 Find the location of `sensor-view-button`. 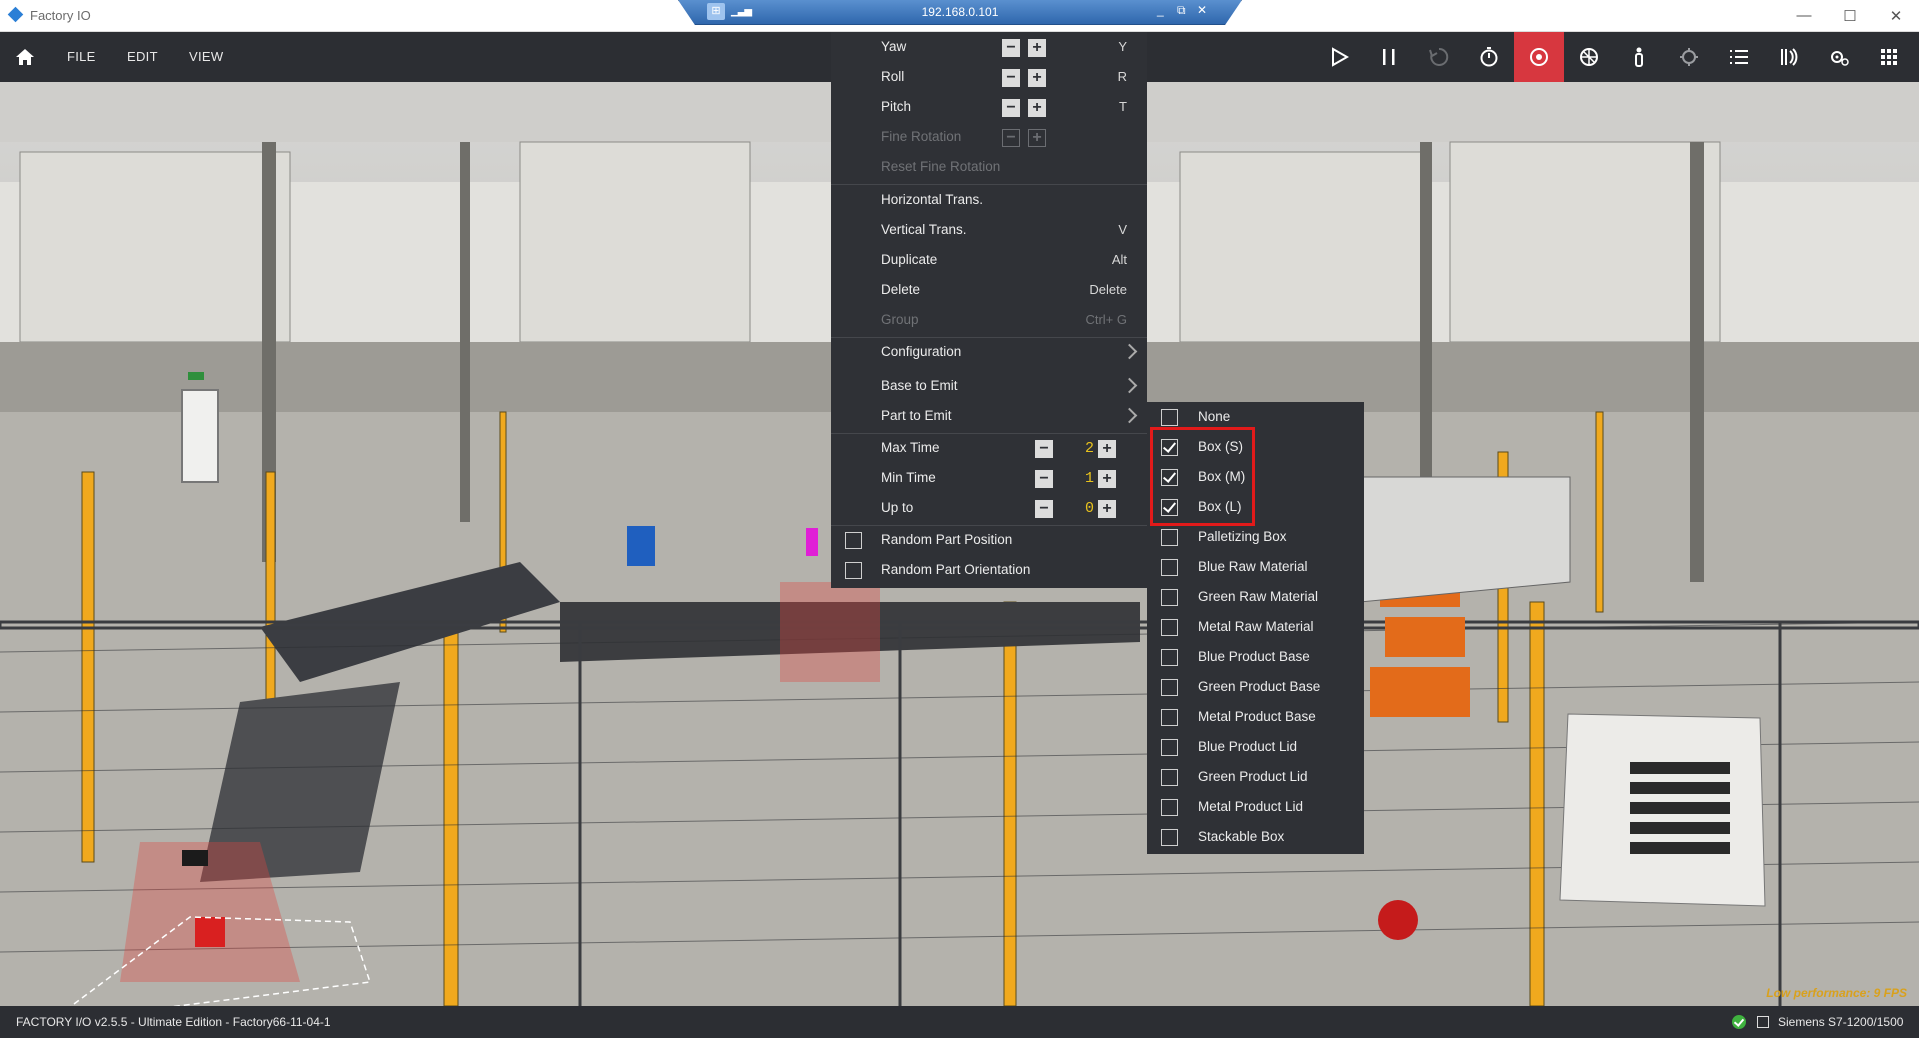

sensor-view-button is located at coordinates (1689, 57).